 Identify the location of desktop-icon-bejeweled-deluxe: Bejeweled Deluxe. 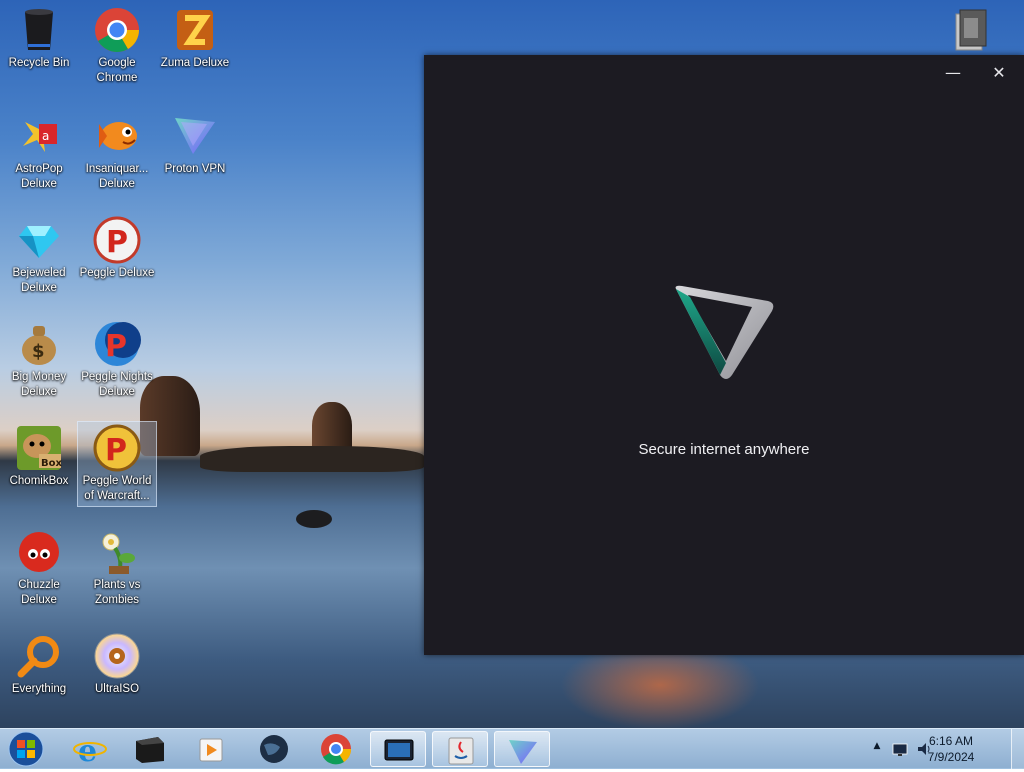
(39, 256).